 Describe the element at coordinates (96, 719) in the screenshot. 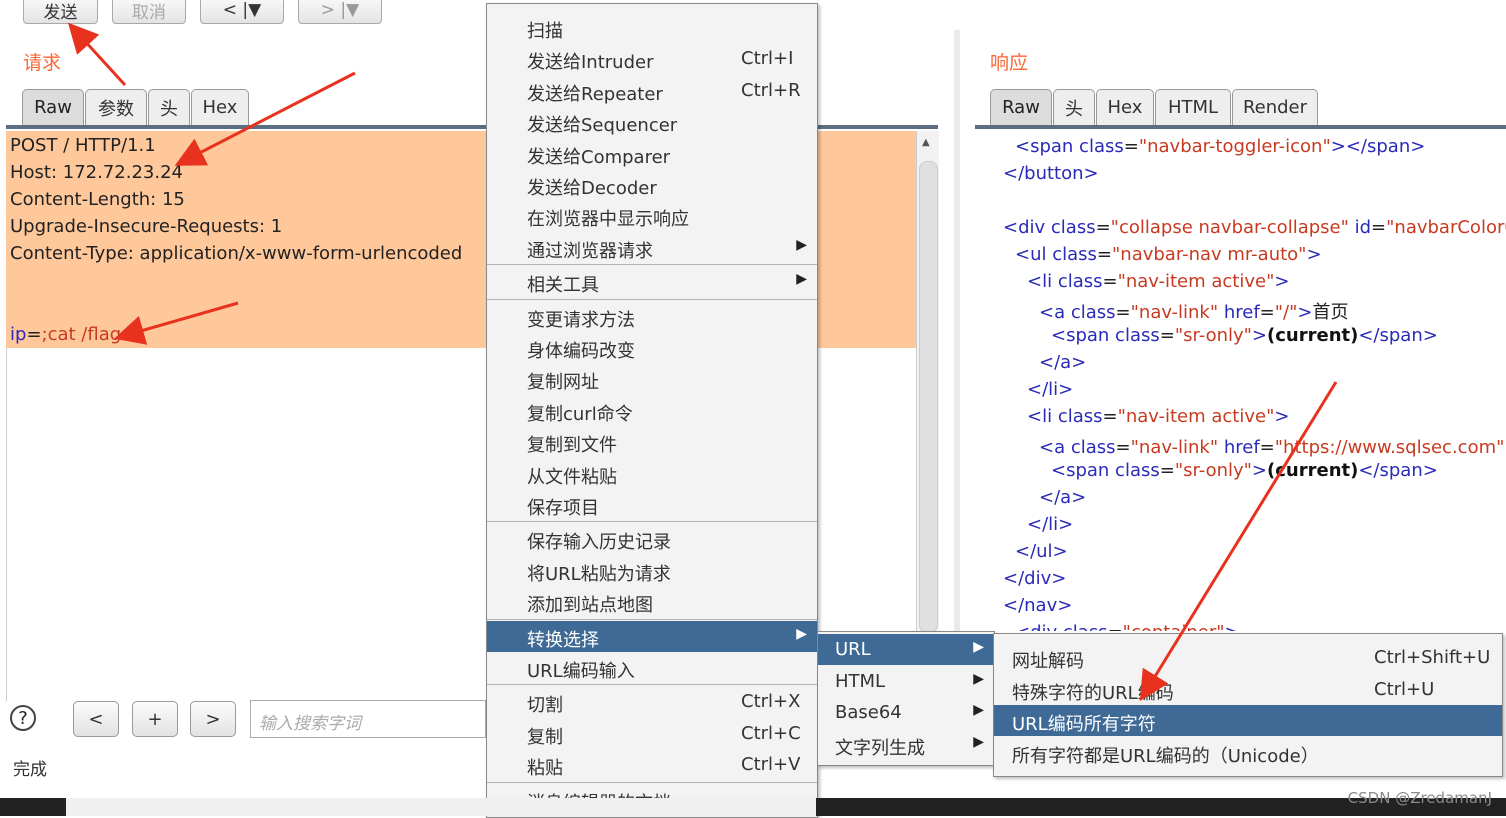

I see `search-prev-button: <` at that location.